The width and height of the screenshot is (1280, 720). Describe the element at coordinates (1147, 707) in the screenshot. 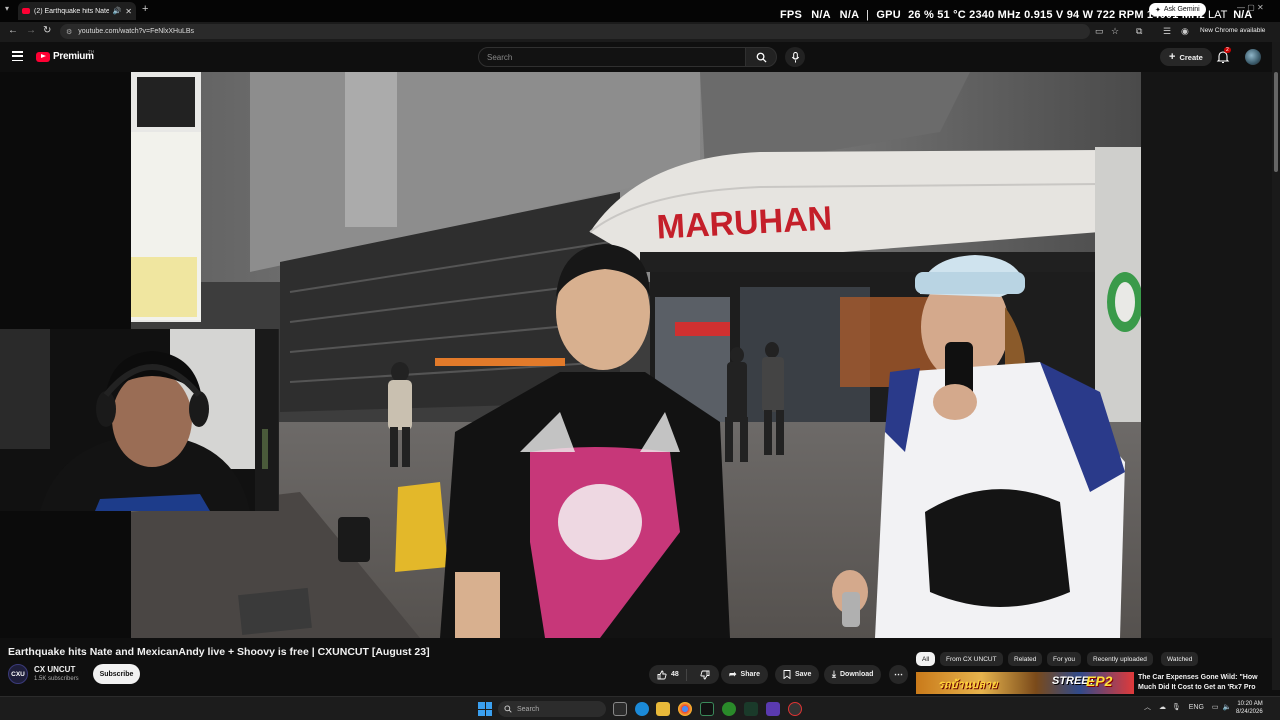

I see `tray-overflow-icon: ︿` at that location.